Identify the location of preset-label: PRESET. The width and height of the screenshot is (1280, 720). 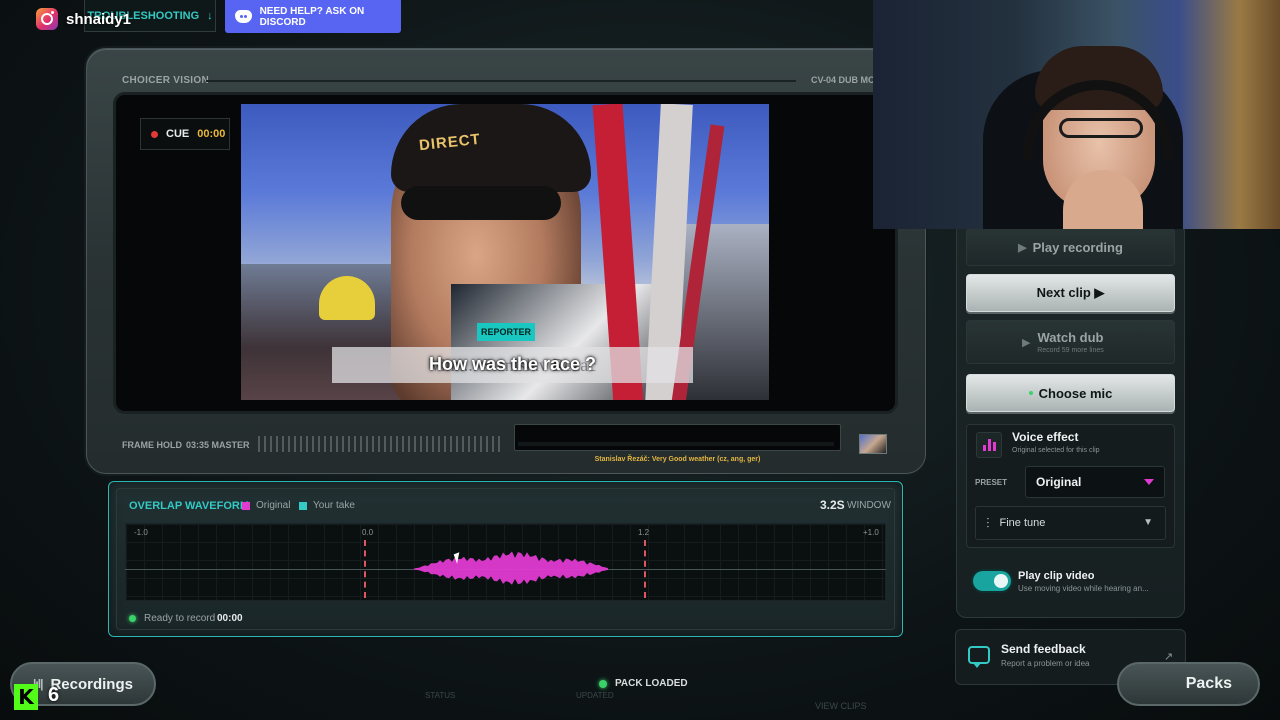
(991, 482).